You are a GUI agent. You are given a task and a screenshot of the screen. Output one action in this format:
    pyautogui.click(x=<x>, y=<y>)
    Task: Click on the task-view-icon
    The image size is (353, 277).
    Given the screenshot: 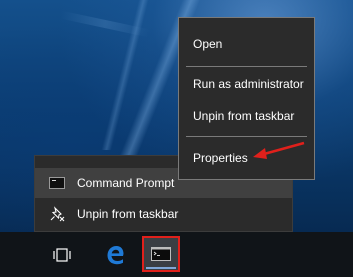 What is the action you would take?
    pyautogui.click(x=62, y=254)
    